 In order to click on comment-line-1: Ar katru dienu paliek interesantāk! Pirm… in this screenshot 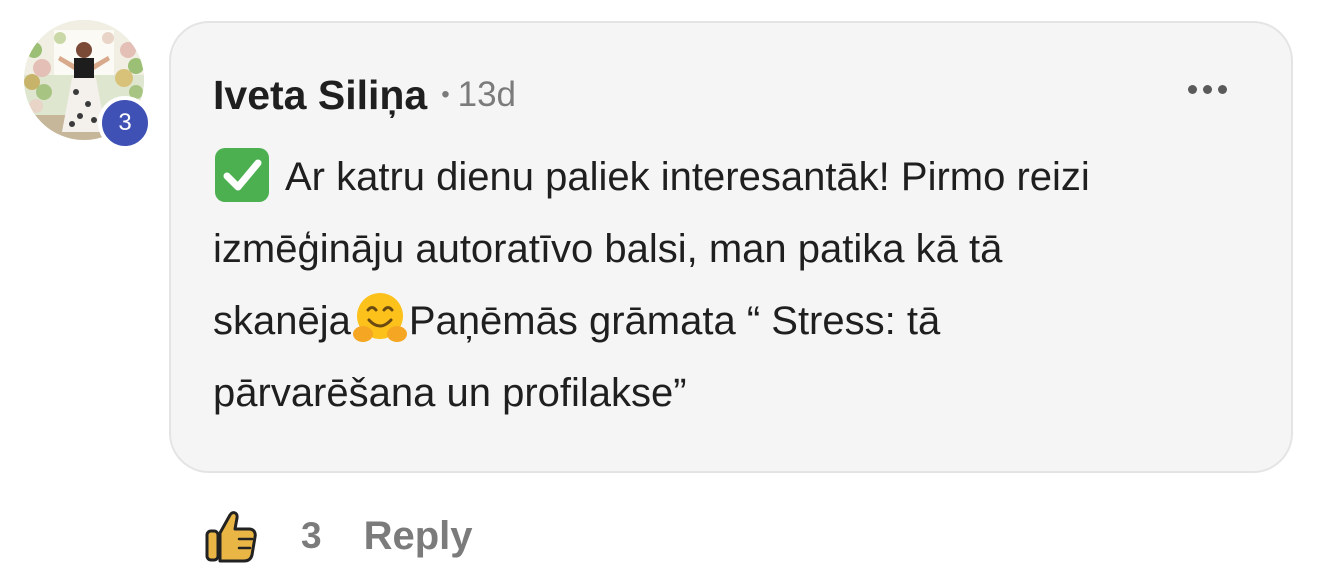, I will do `click(687, 177)`.